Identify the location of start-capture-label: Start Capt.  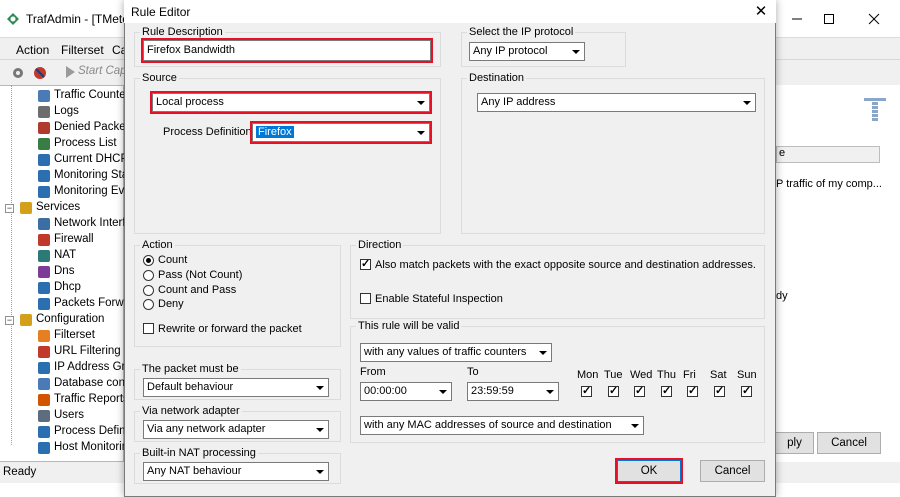
(104, 71).